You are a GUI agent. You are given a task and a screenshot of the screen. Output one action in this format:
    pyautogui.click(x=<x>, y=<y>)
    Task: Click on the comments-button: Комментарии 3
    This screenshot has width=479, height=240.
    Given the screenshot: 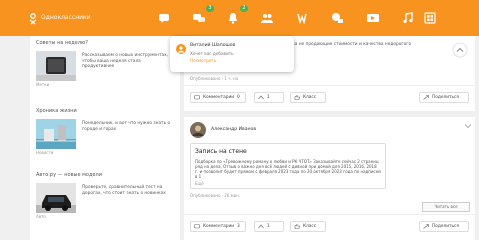 What is the action you would take?
    pyautogui.click(x=218, y=226)
    